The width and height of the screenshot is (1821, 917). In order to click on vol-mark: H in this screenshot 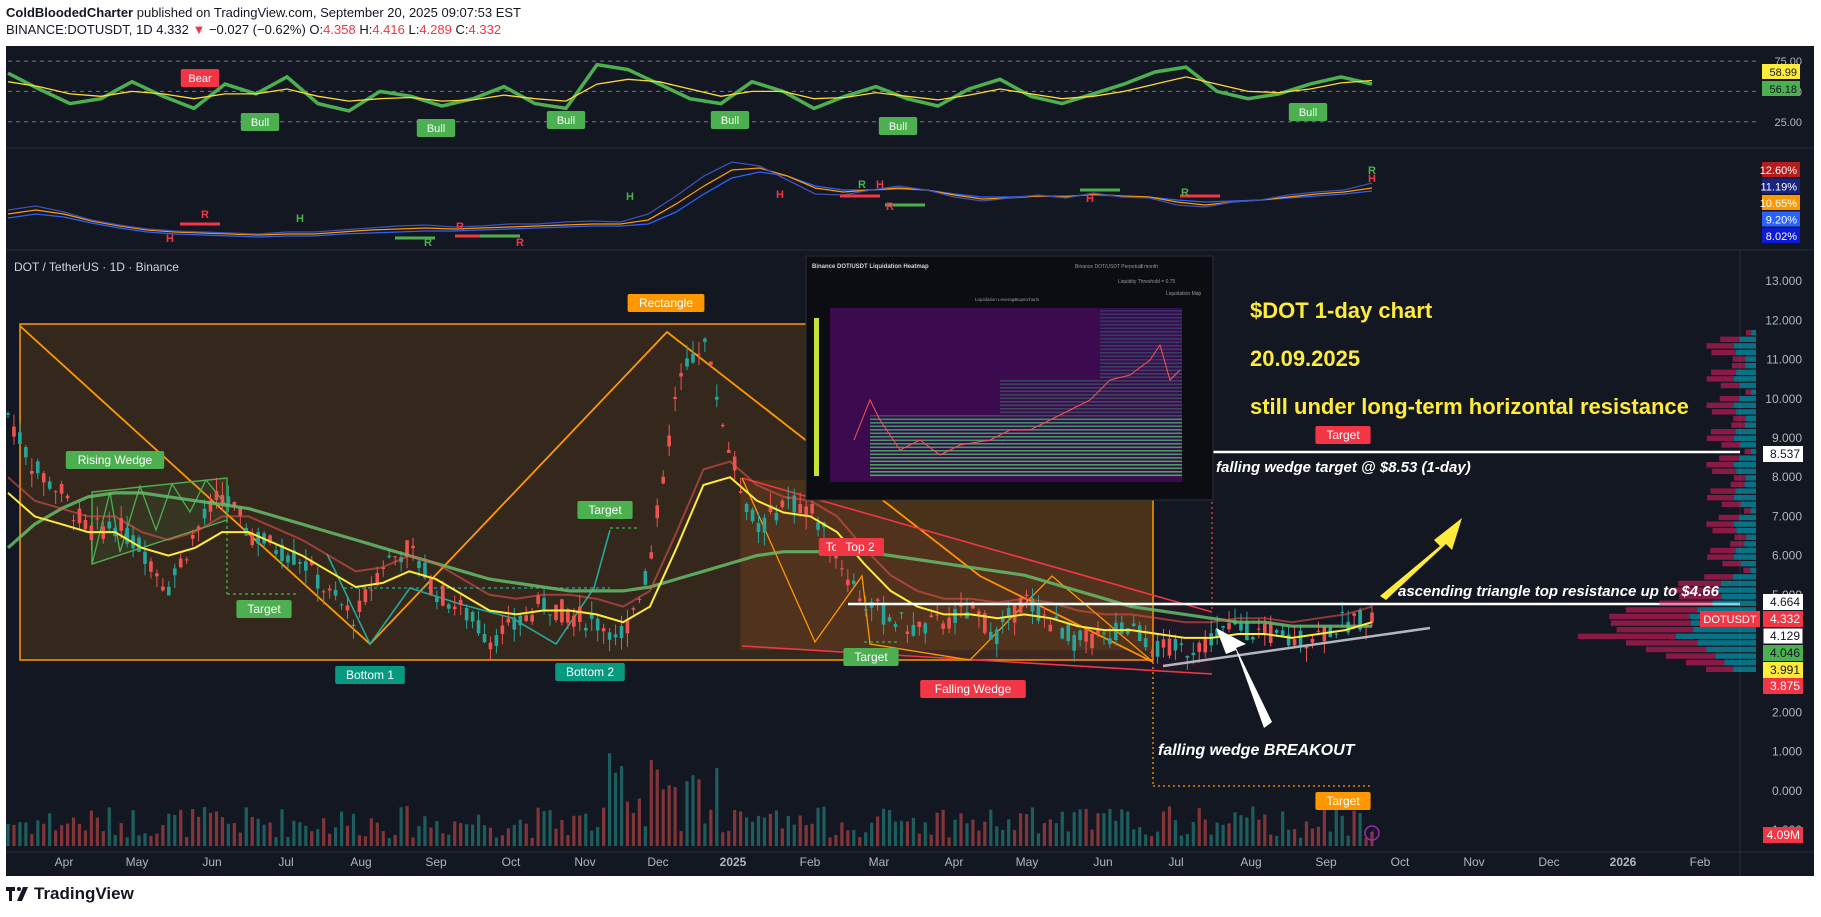, I will do `click(300, 219)`.